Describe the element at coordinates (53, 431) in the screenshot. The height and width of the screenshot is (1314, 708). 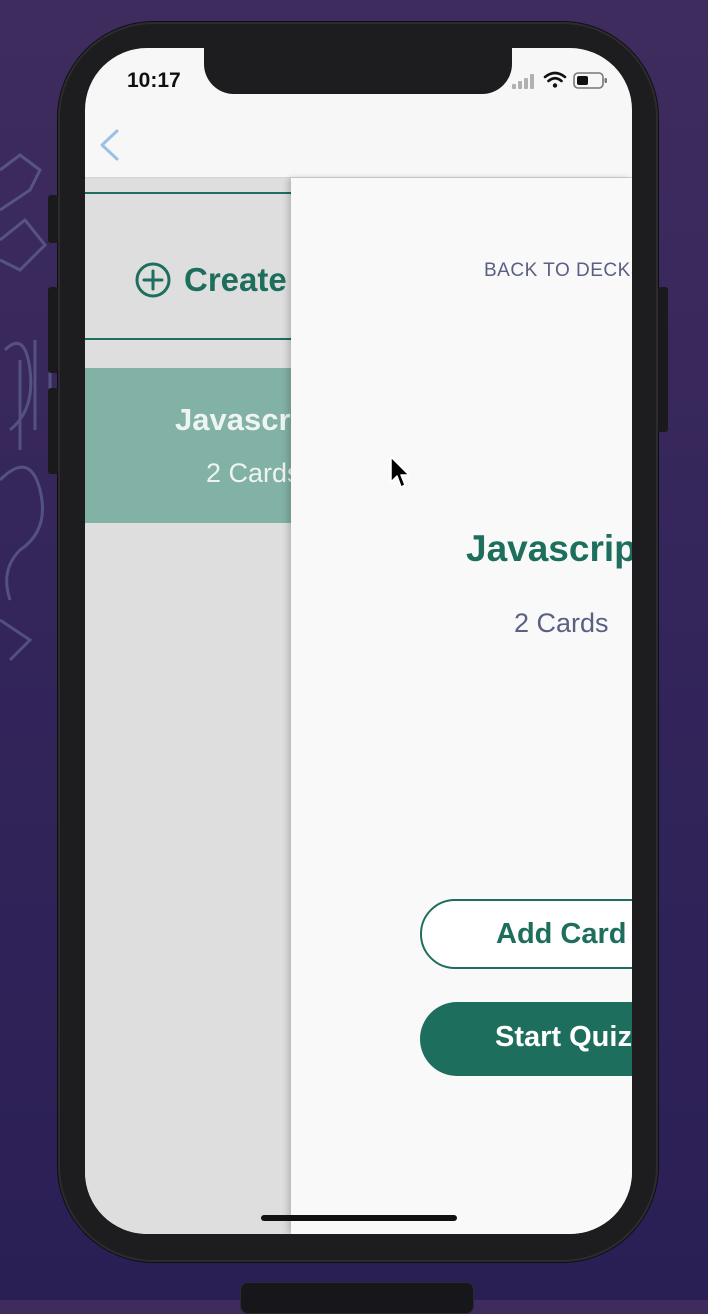
I see `volume-down-button` at that location.